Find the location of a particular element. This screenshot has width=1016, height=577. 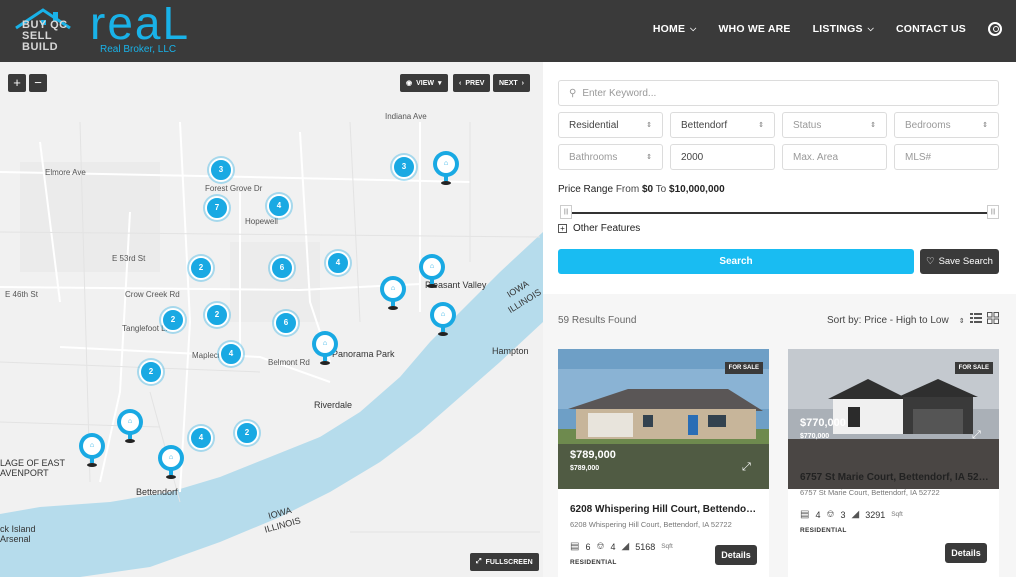

min-area-input: 2000 is located at coordinates (722, 157).